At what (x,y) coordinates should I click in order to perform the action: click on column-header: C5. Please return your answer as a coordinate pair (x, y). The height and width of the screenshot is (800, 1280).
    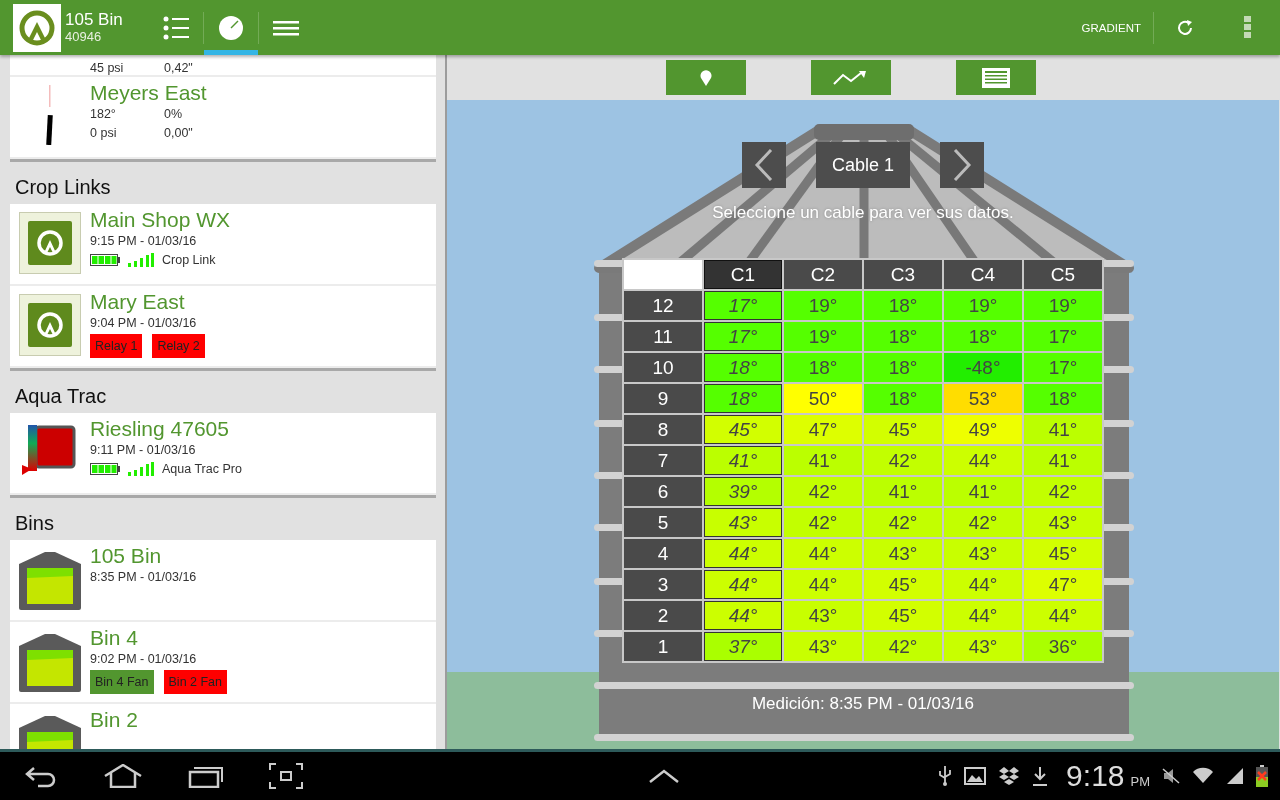
    Looking at the image, I should click on (1063, 274).